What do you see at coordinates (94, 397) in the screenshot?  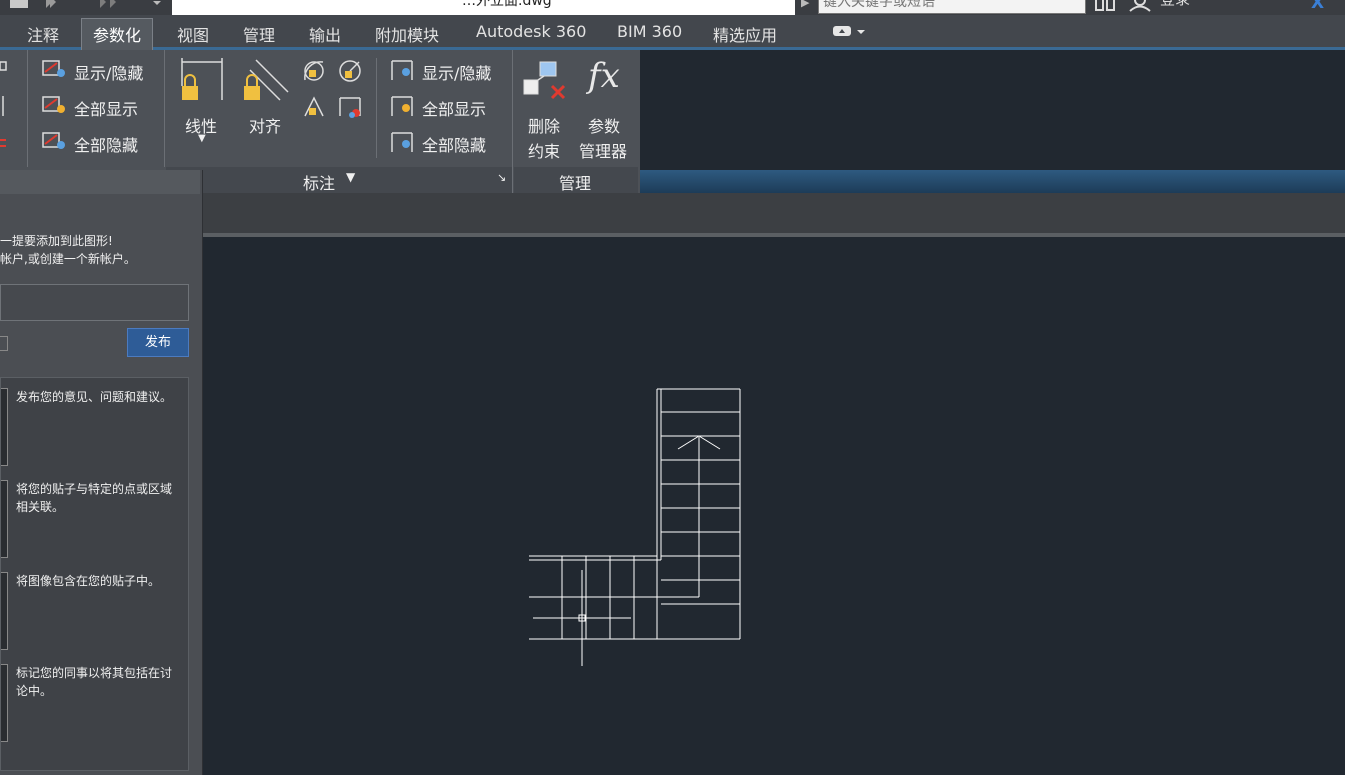 I see `help-item: 发布您的意见、问题和建议。` at bounding box center [94, 397].